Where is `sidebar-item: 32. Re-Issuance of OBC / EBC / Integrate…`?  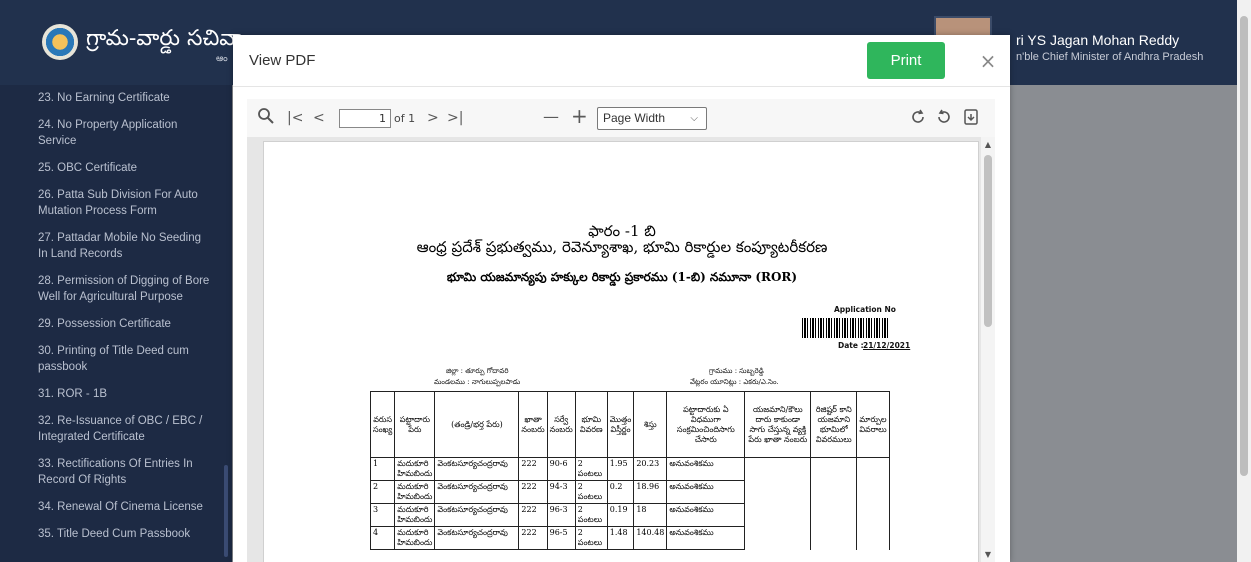
sidebar-item: 32. Re-Issuance of OBC / EBC / Integrate… is located at coordinates (116, 429).